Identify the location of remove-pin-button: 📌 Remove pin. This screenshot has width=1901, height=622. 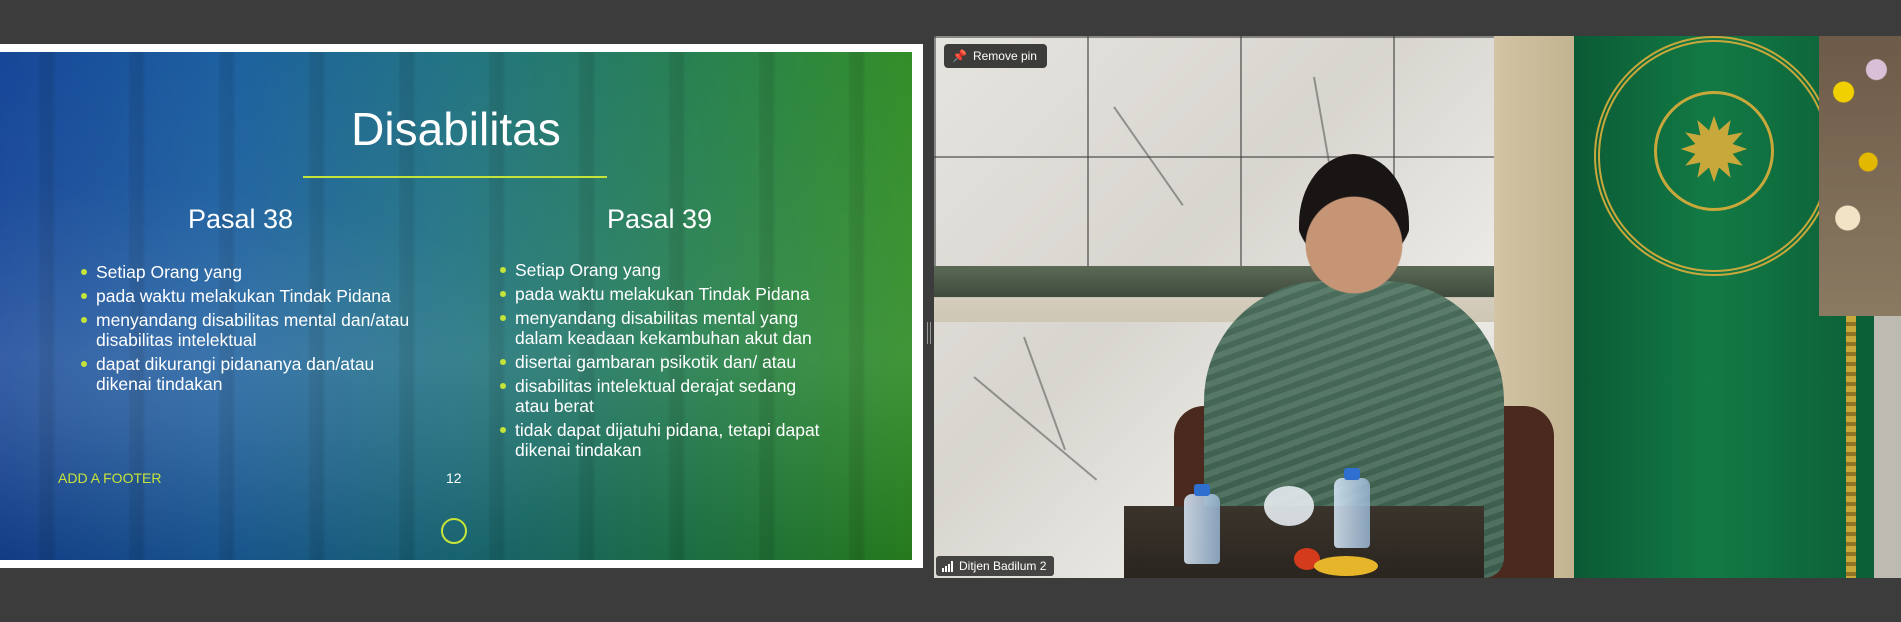
(995, 56).